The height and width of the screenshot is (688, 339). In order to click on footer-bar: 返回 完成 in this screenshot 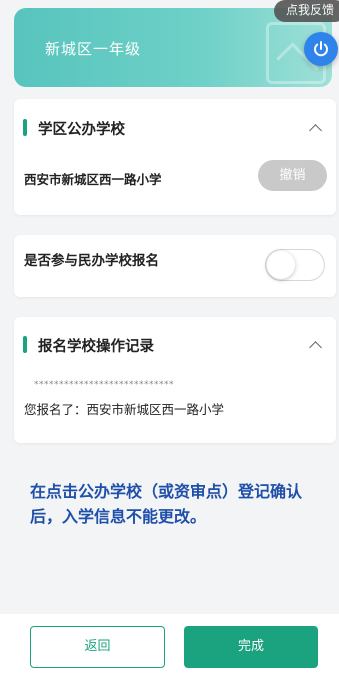, I will do `click(169, 651)`.